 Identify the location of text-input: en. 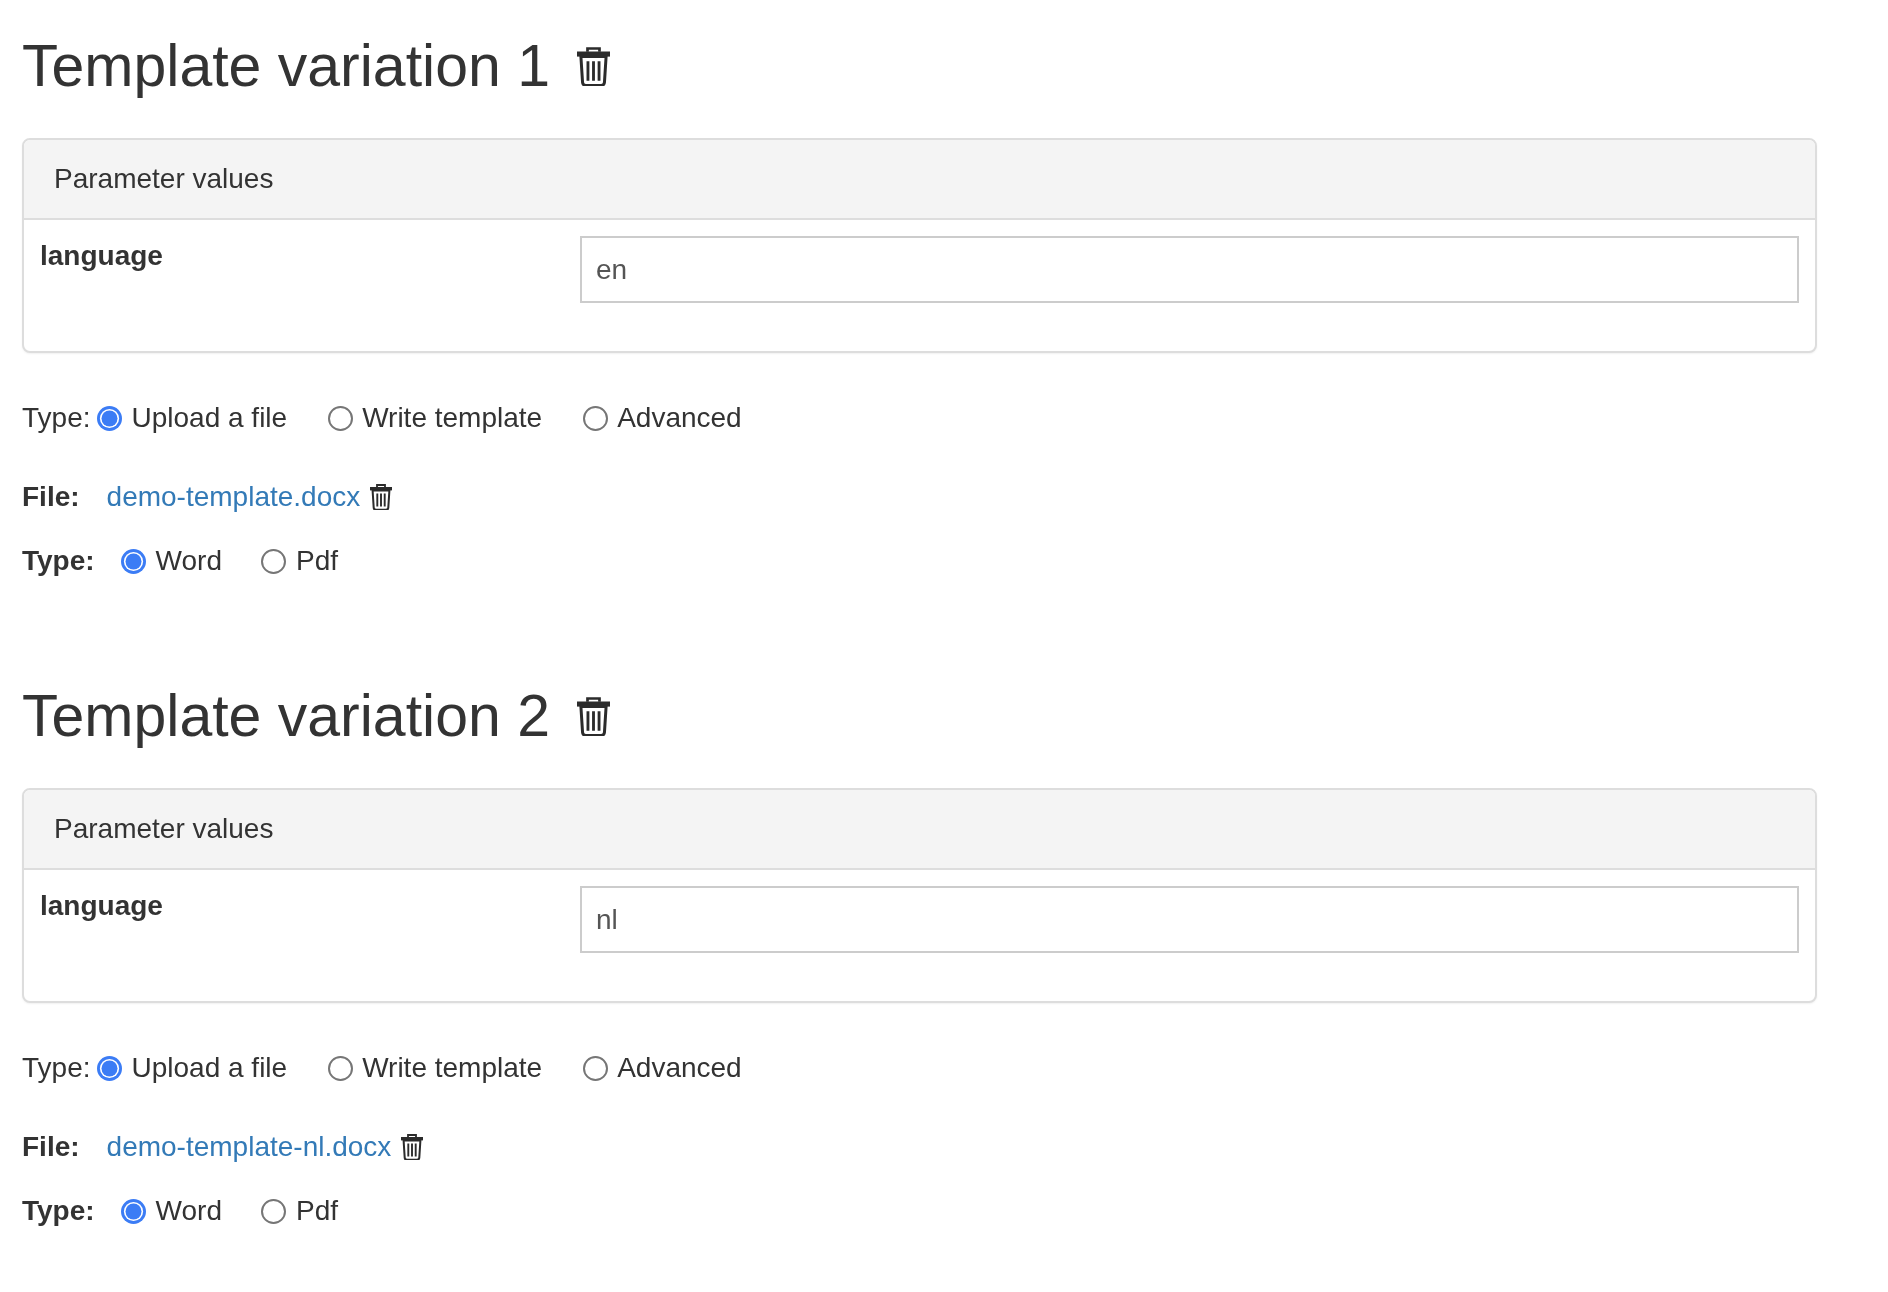
(1189, 269).